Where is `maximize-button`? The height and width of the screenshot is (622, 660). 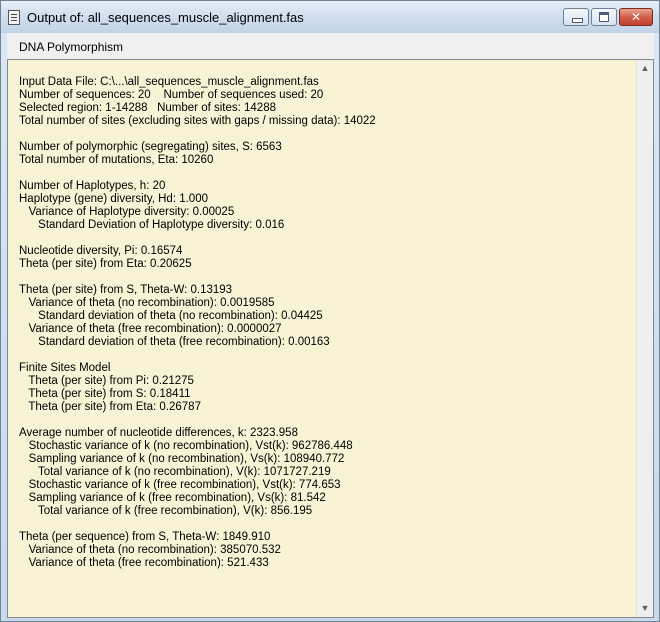 maximize-button is located at coordinates (604, 17).